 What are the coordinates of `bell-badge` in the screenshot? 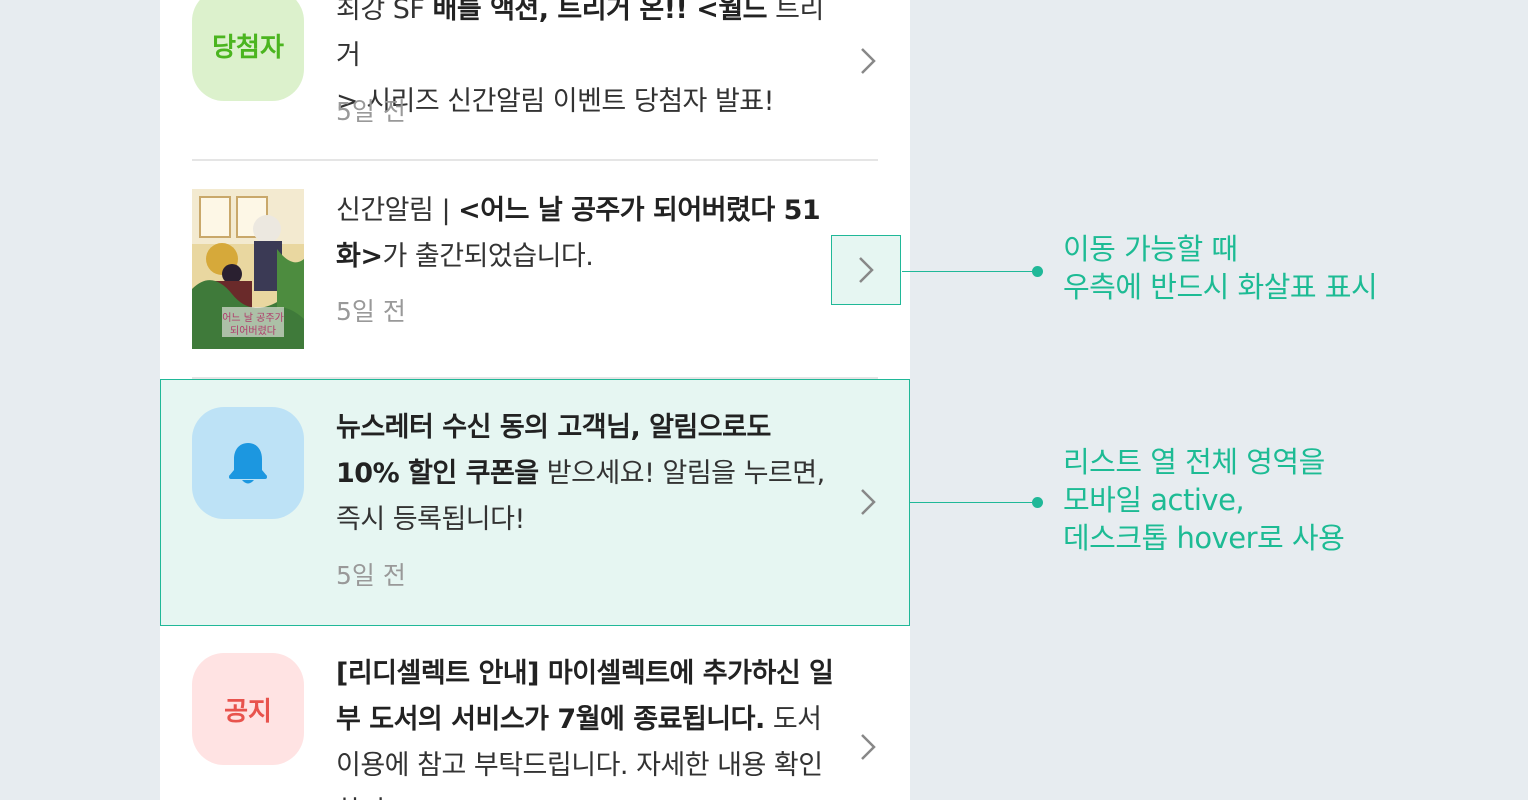 It's located at (248, 463).